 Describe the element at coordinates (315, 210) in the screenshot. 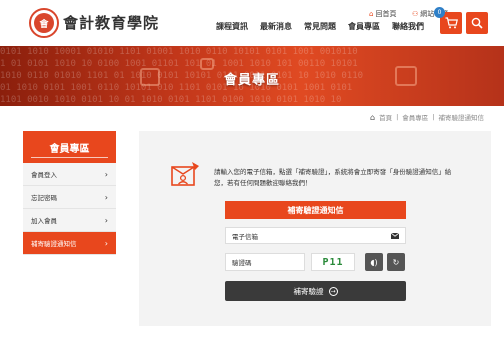

I see `form-title: 補寄驗證通知信` at that location.